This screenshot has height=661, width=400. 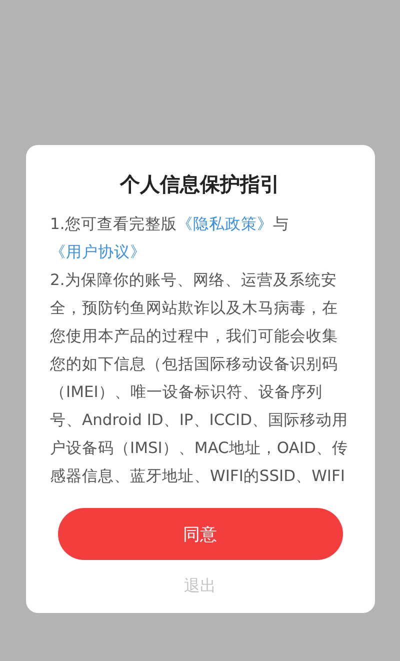 I want to click on policy-link: 《用户协议》, so click(x=98, y=252).